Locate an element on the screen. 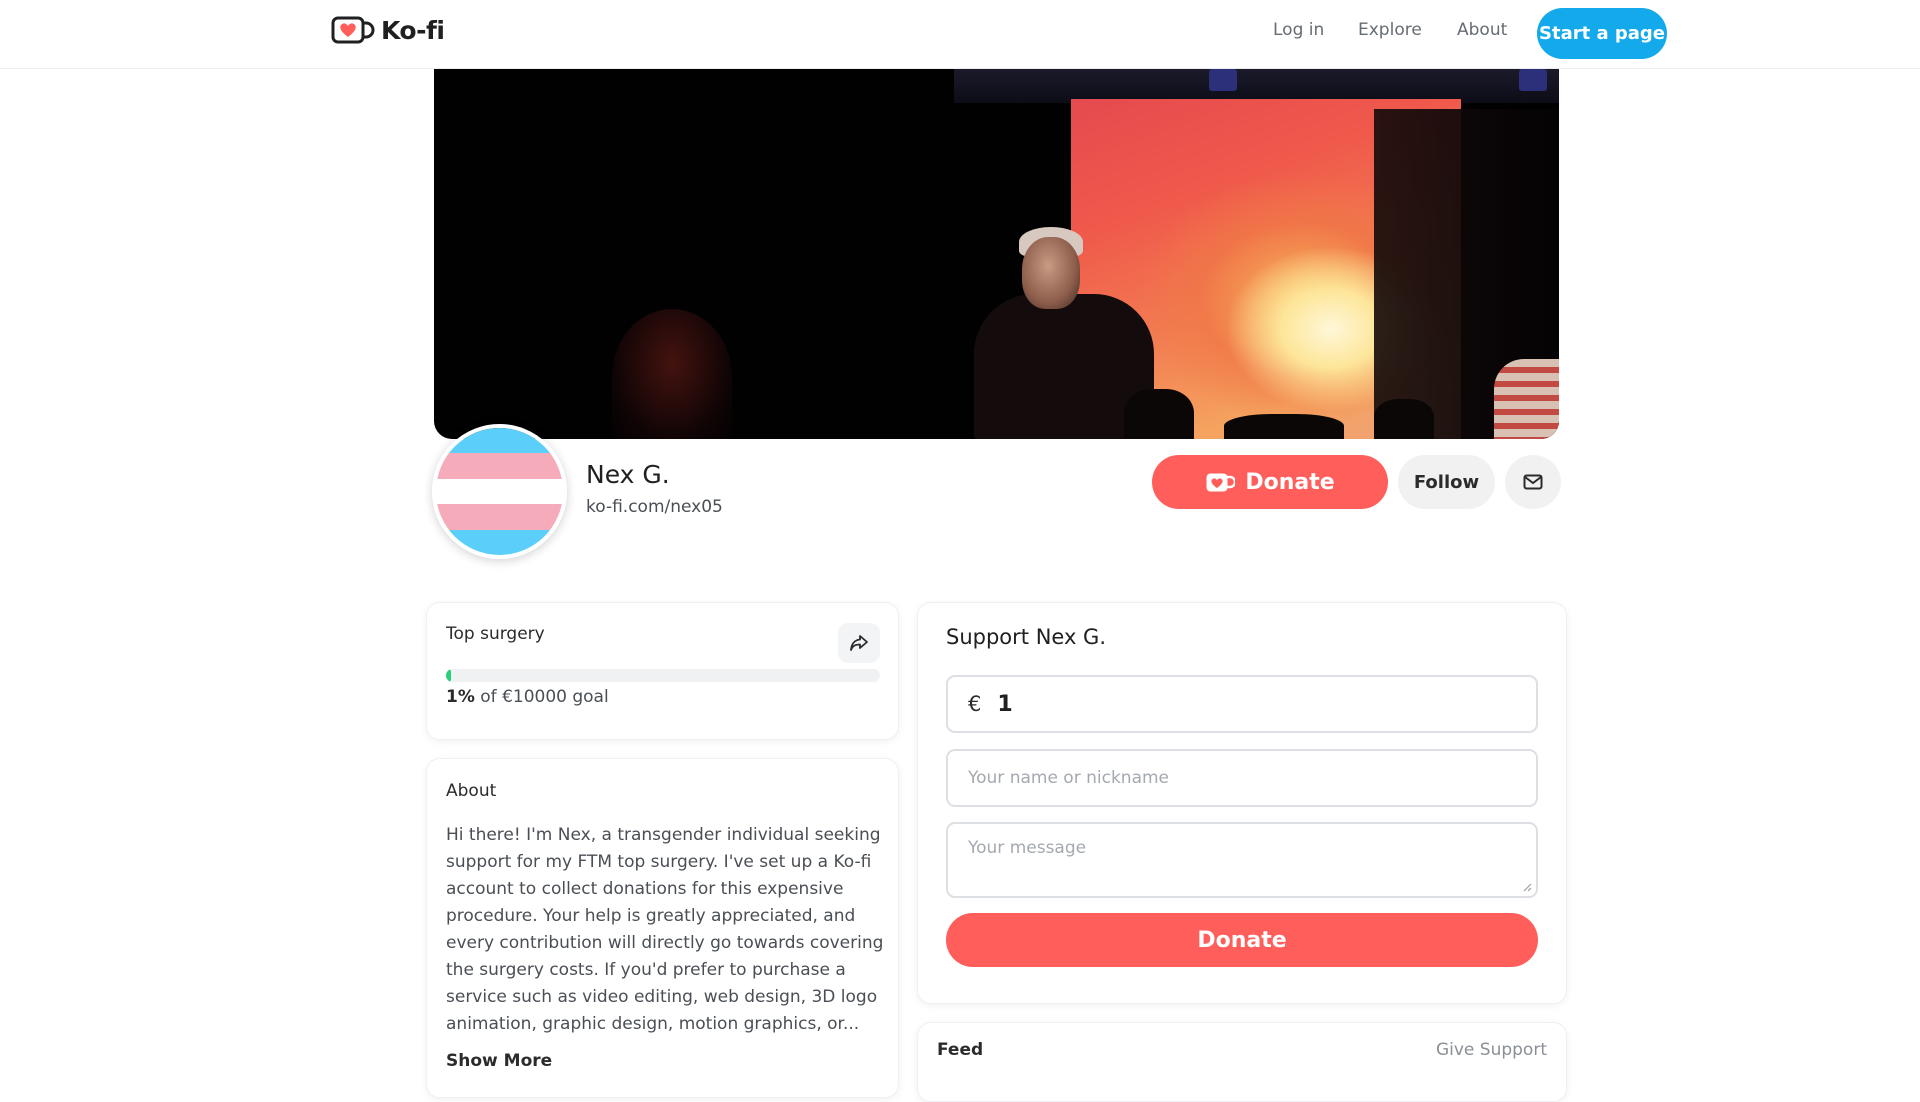 This screenshot has width=1920, height=1102. background-figure is located at coordinates (672, 374).